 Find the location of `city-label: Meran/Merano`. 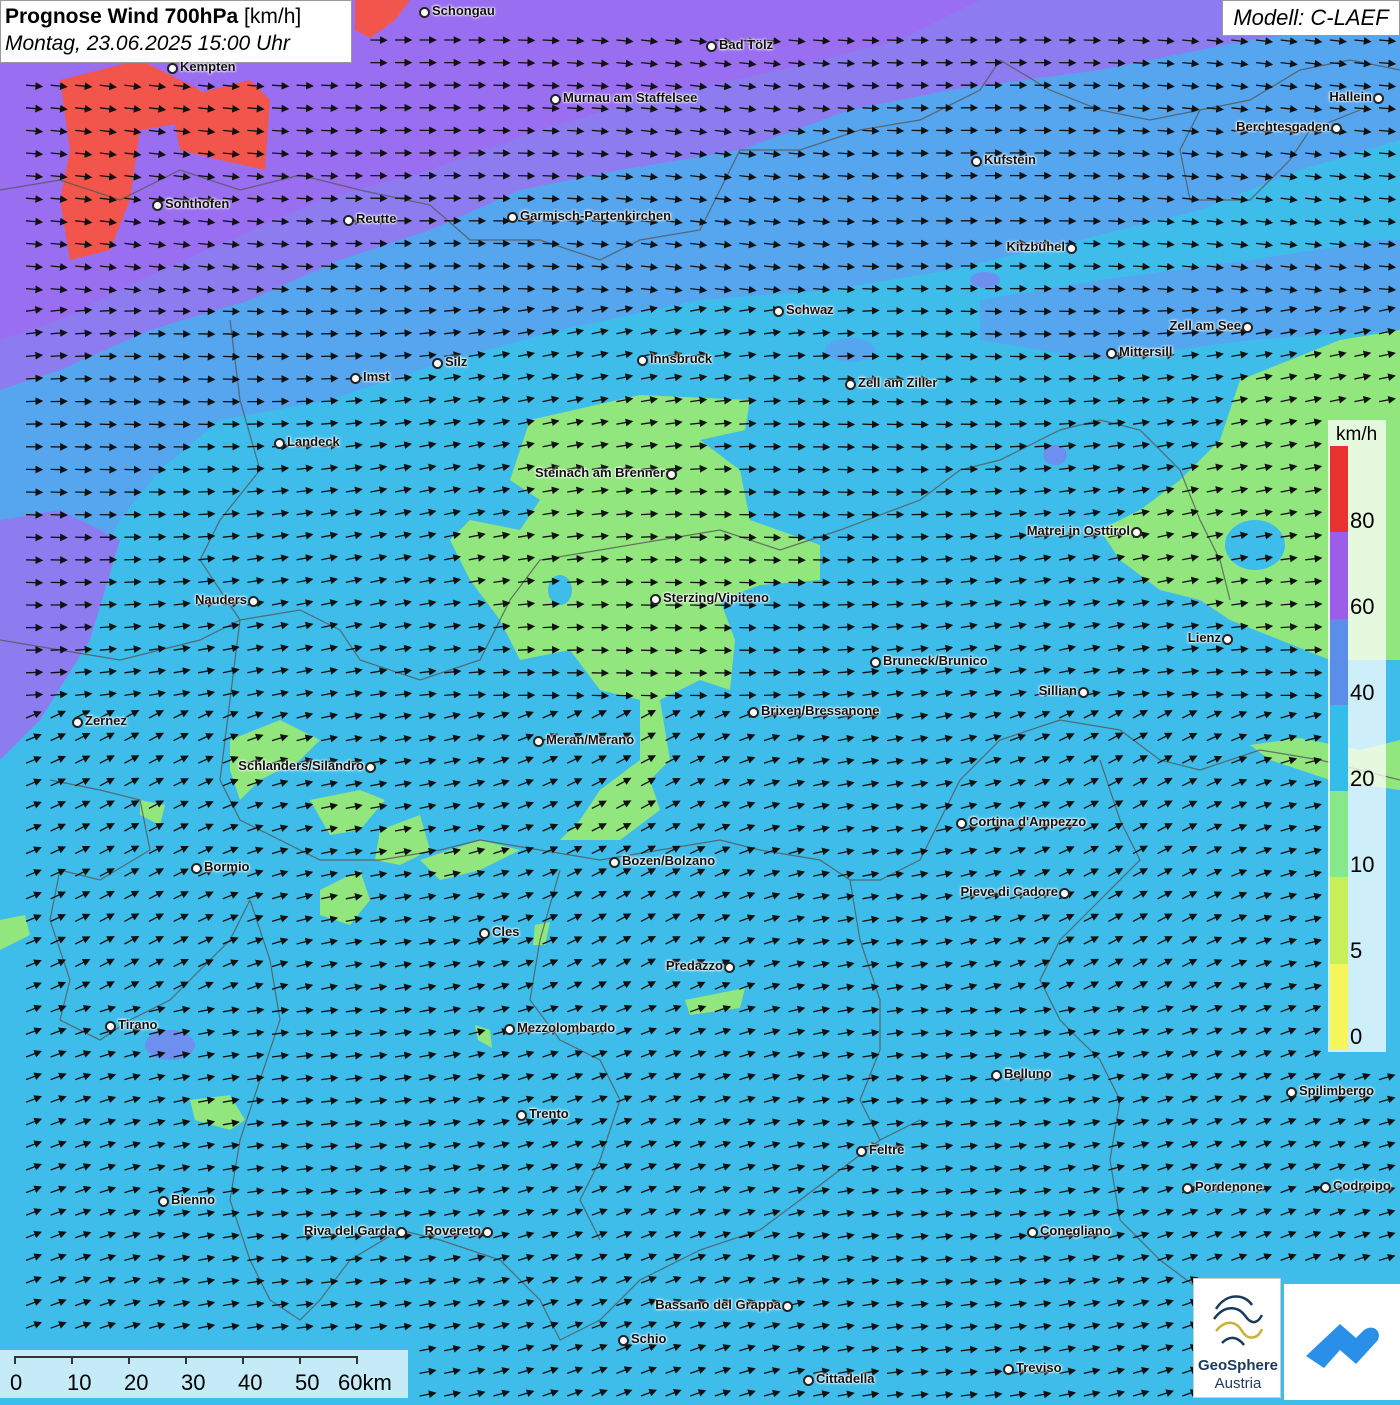

city-label: Meran/Merano is located at coordinates (590, 739).